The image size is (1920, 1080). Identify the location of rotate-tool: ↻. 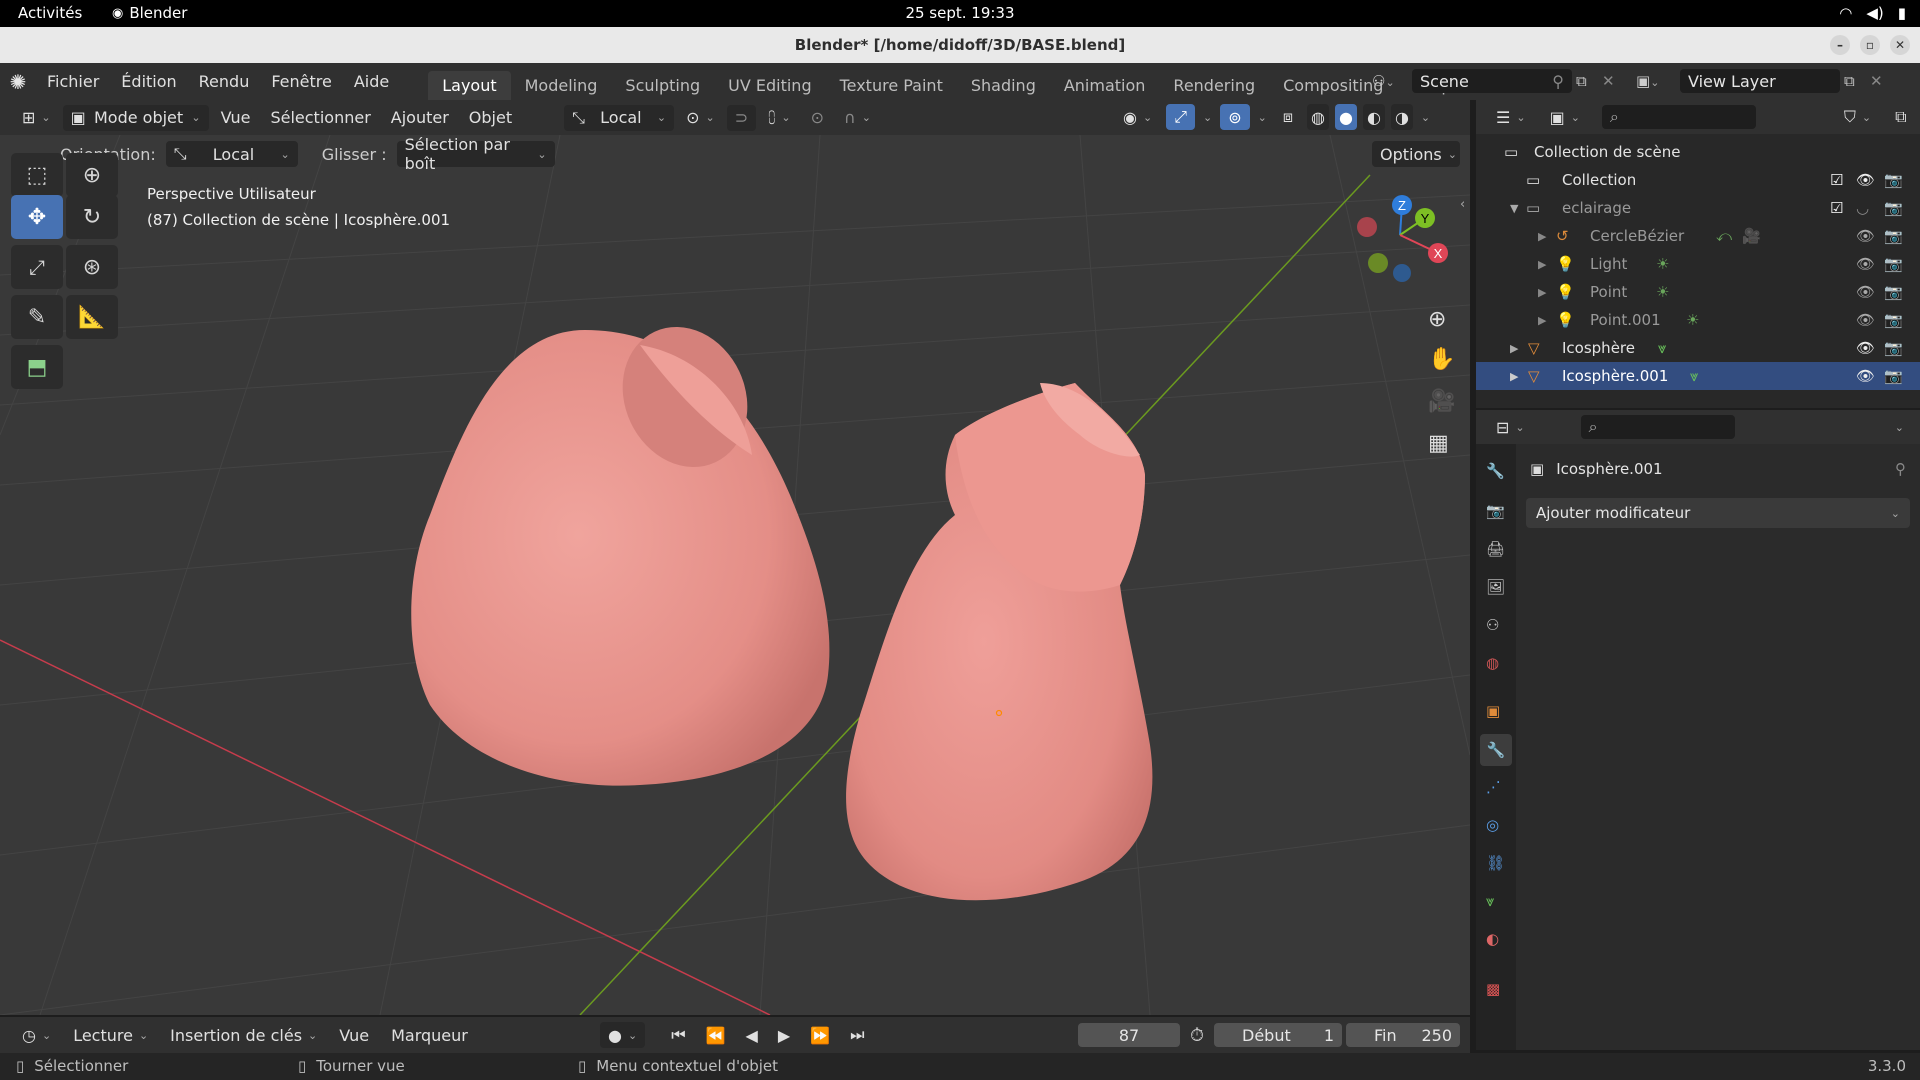
(92, 217).